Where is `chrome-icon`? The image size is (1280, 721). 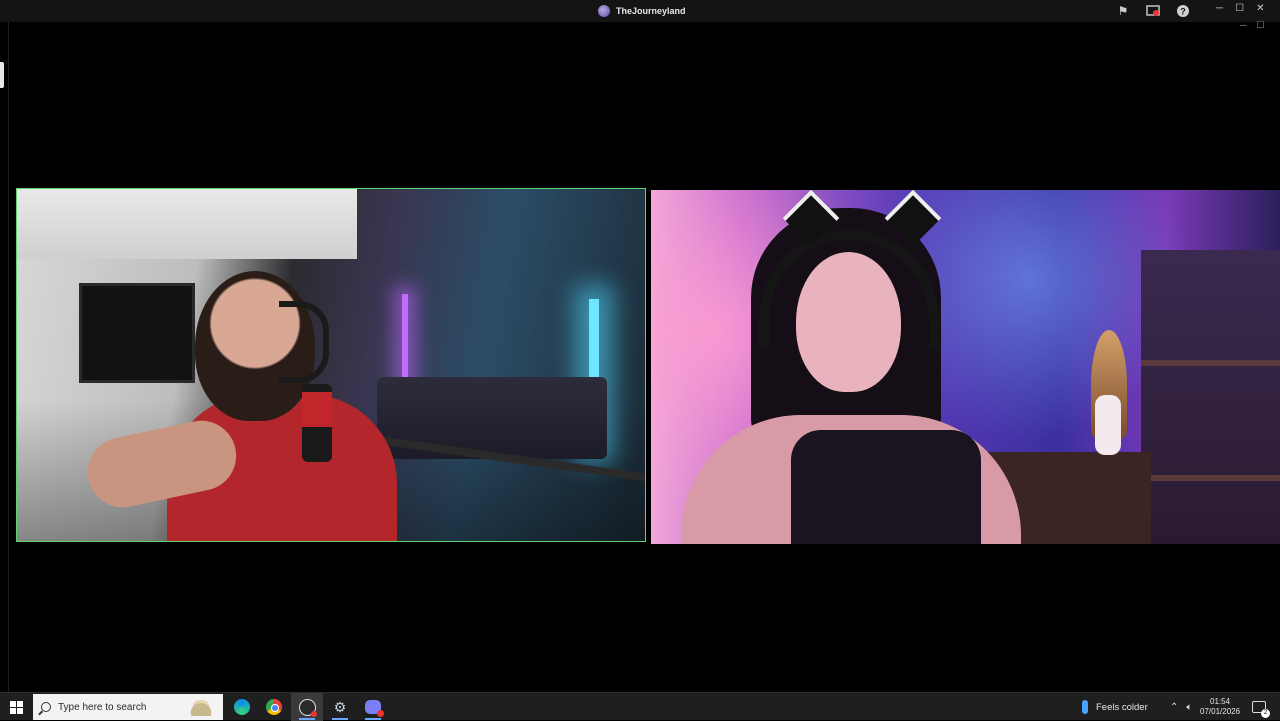
chrome-icon is located at coordinates (274, 707).